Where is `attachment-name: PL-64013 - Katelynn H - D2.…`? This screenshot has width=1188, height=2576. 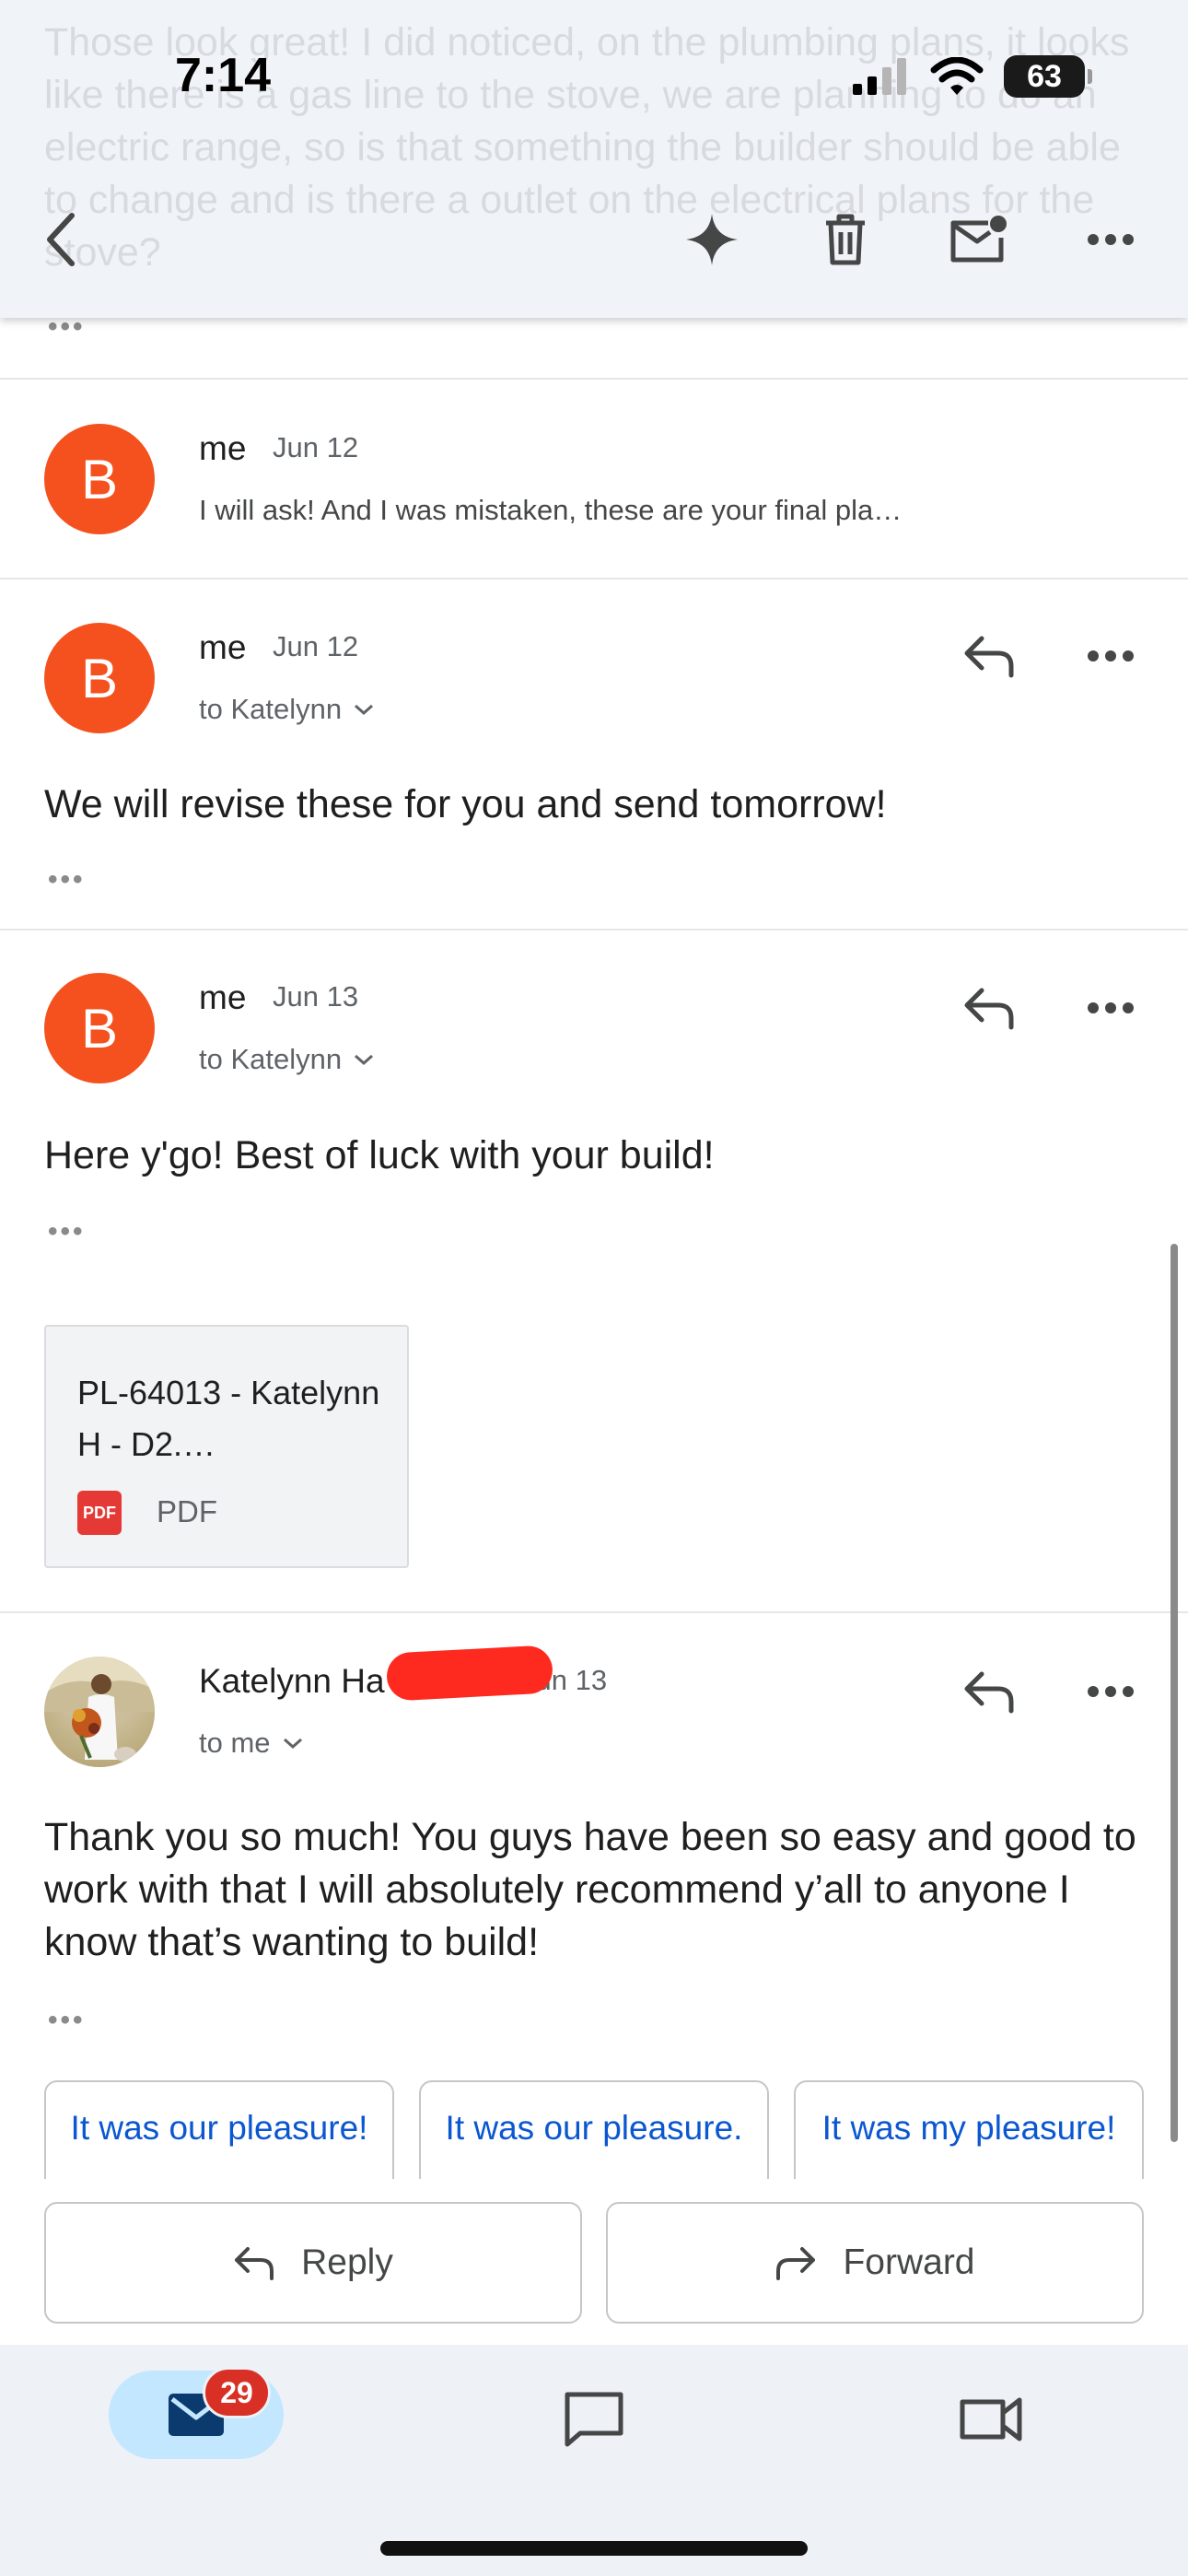
attachment-name: PL-64013 - Katelynn H - D2.… is located at coordinates (228, 1418).